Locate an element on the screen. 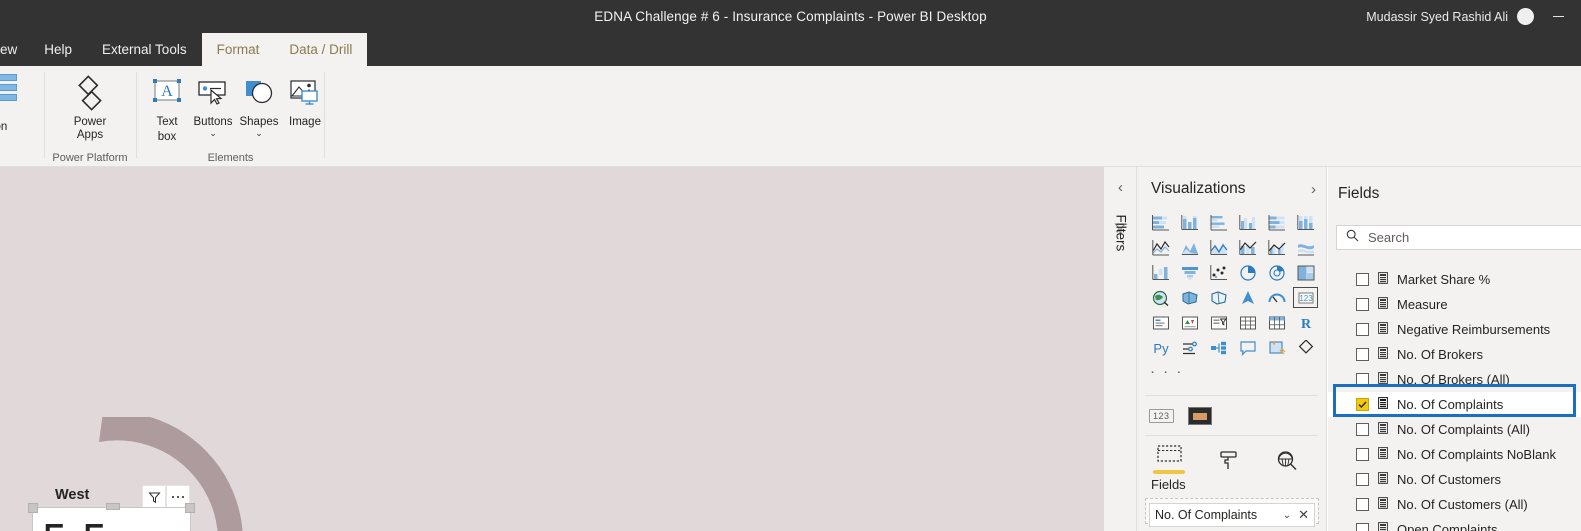  chevron-right-icon: › is located at coordinates (1313, 189).